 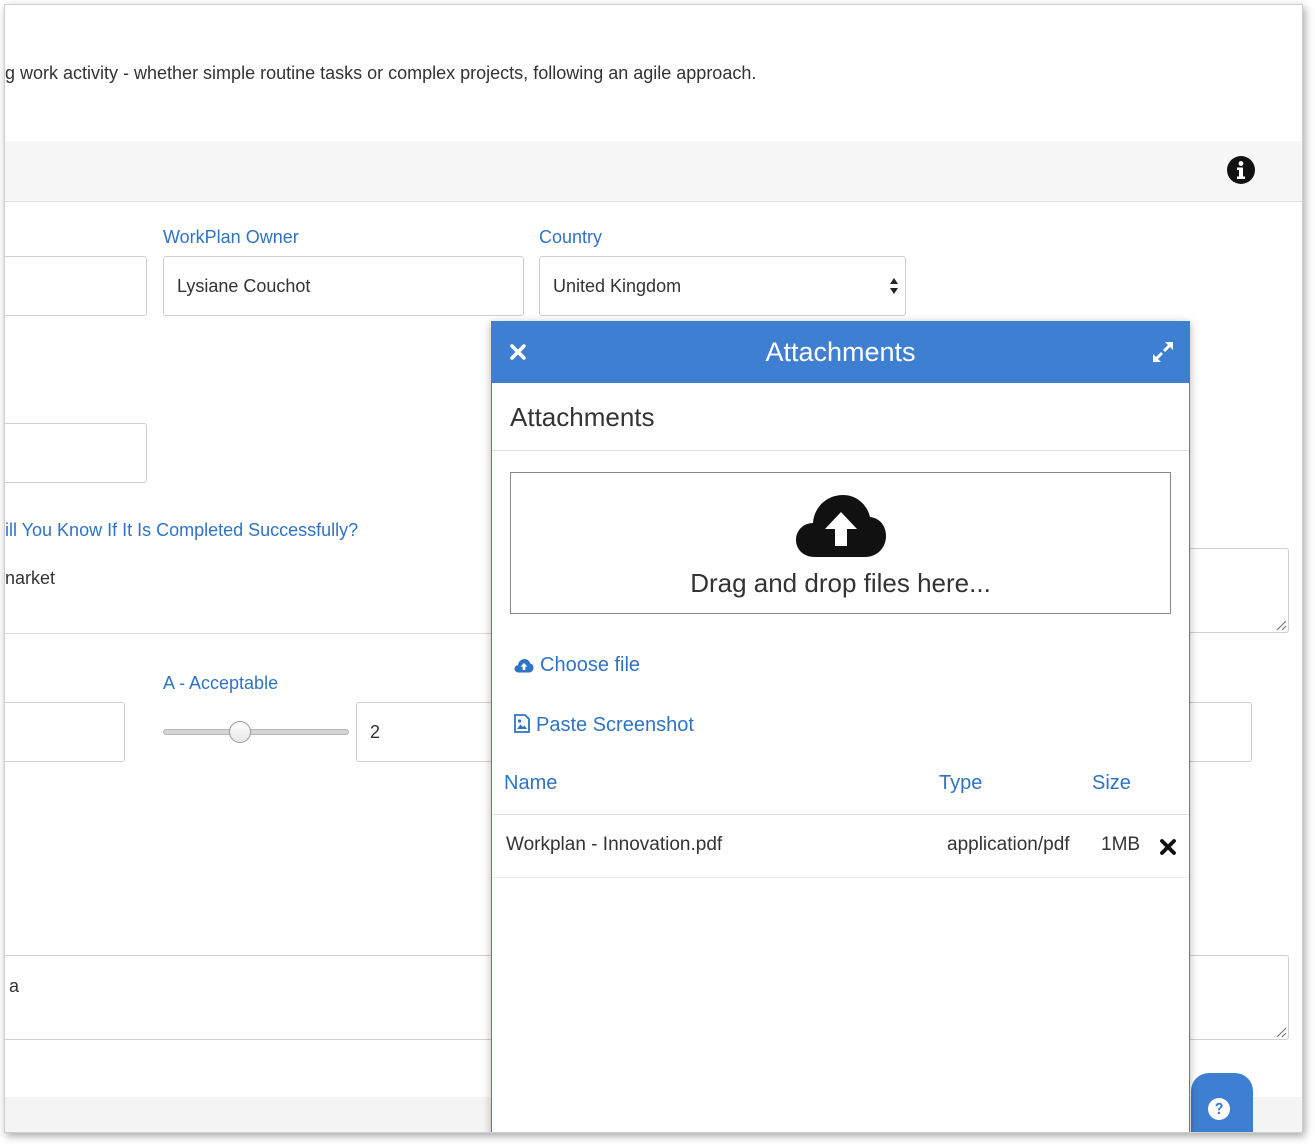 What do you see at coordinates (65, 732) in the screenshot?
I see `left-input-row4` at bounding box center [65, 732].